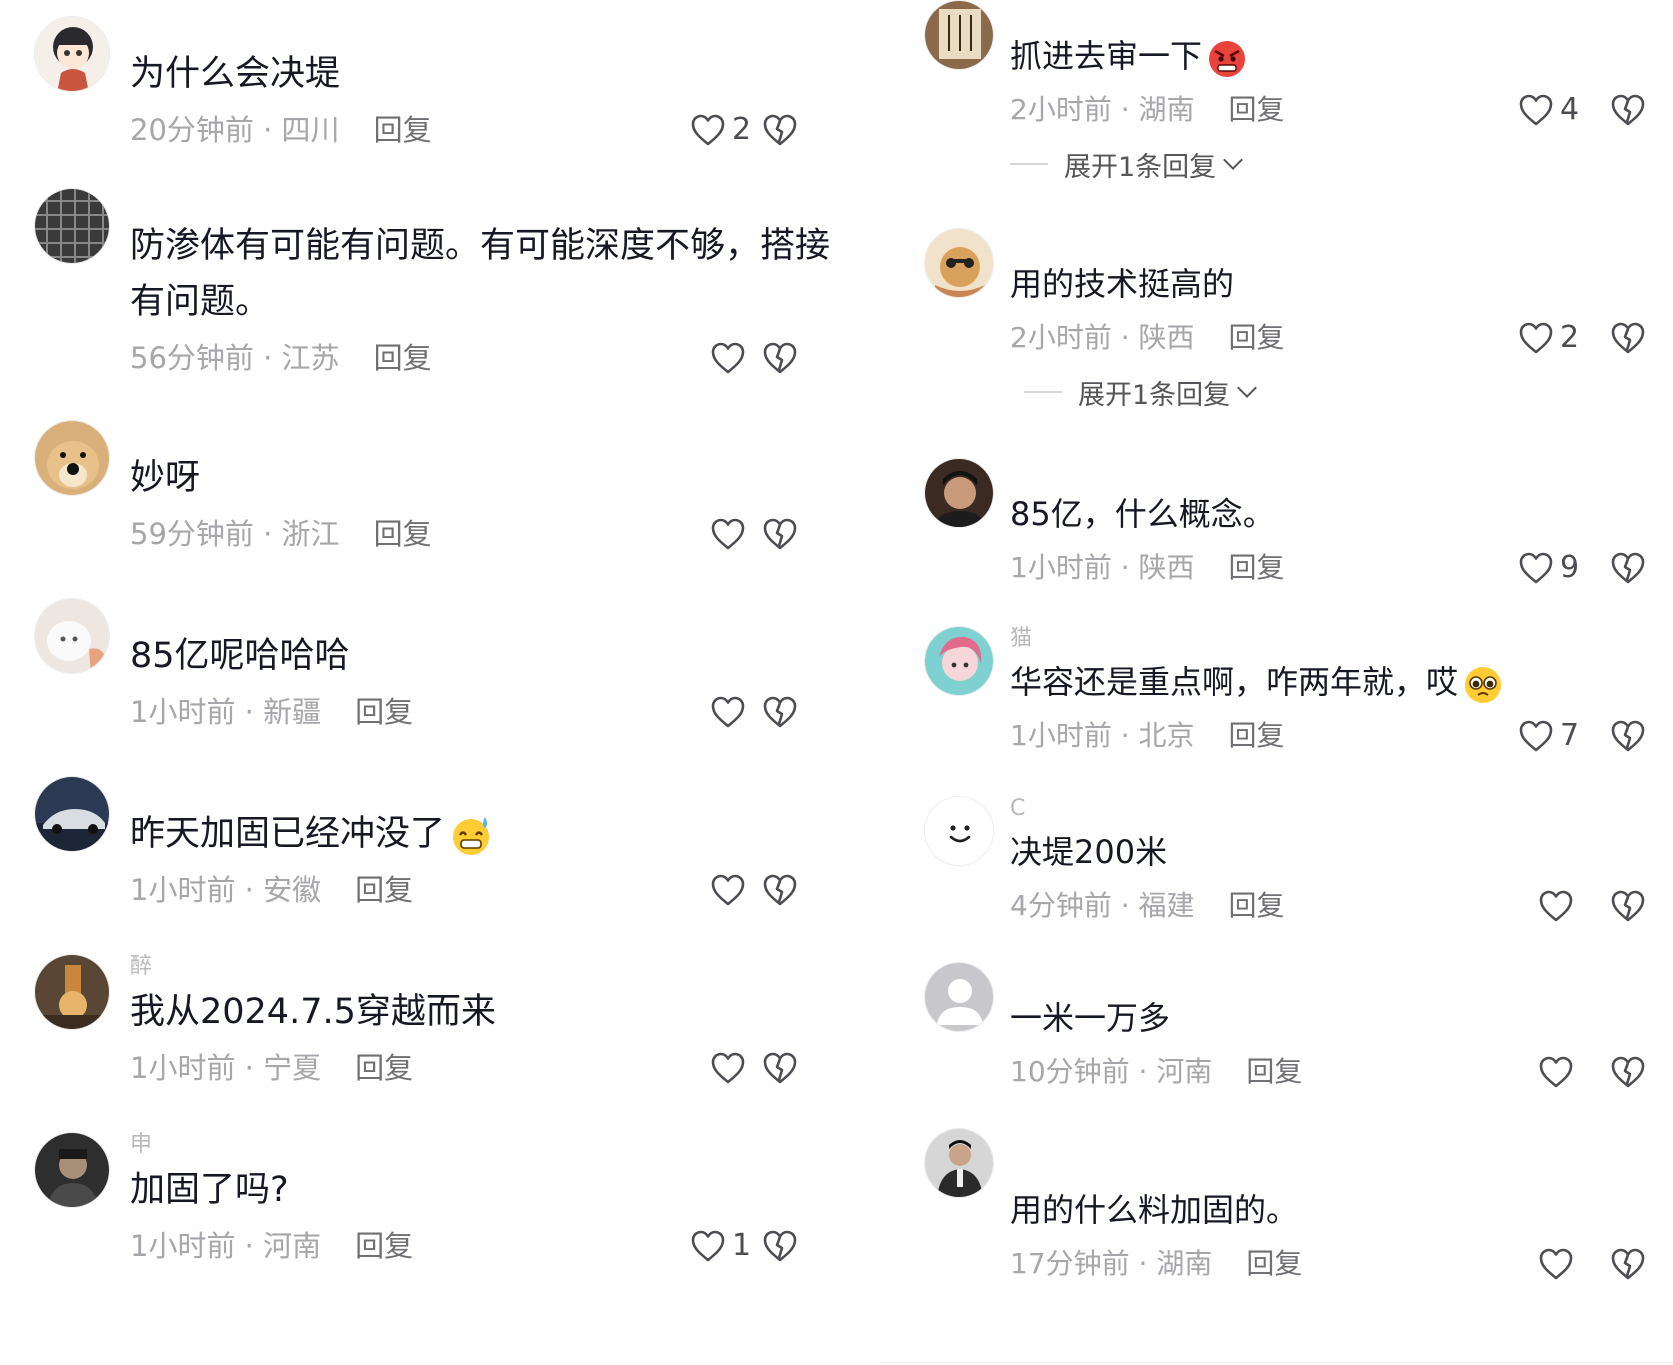 The height and width of the screenshot is (1365, 1673). I want to click on comment-text: 用的什么料加固的。, so click(1154, 1210).